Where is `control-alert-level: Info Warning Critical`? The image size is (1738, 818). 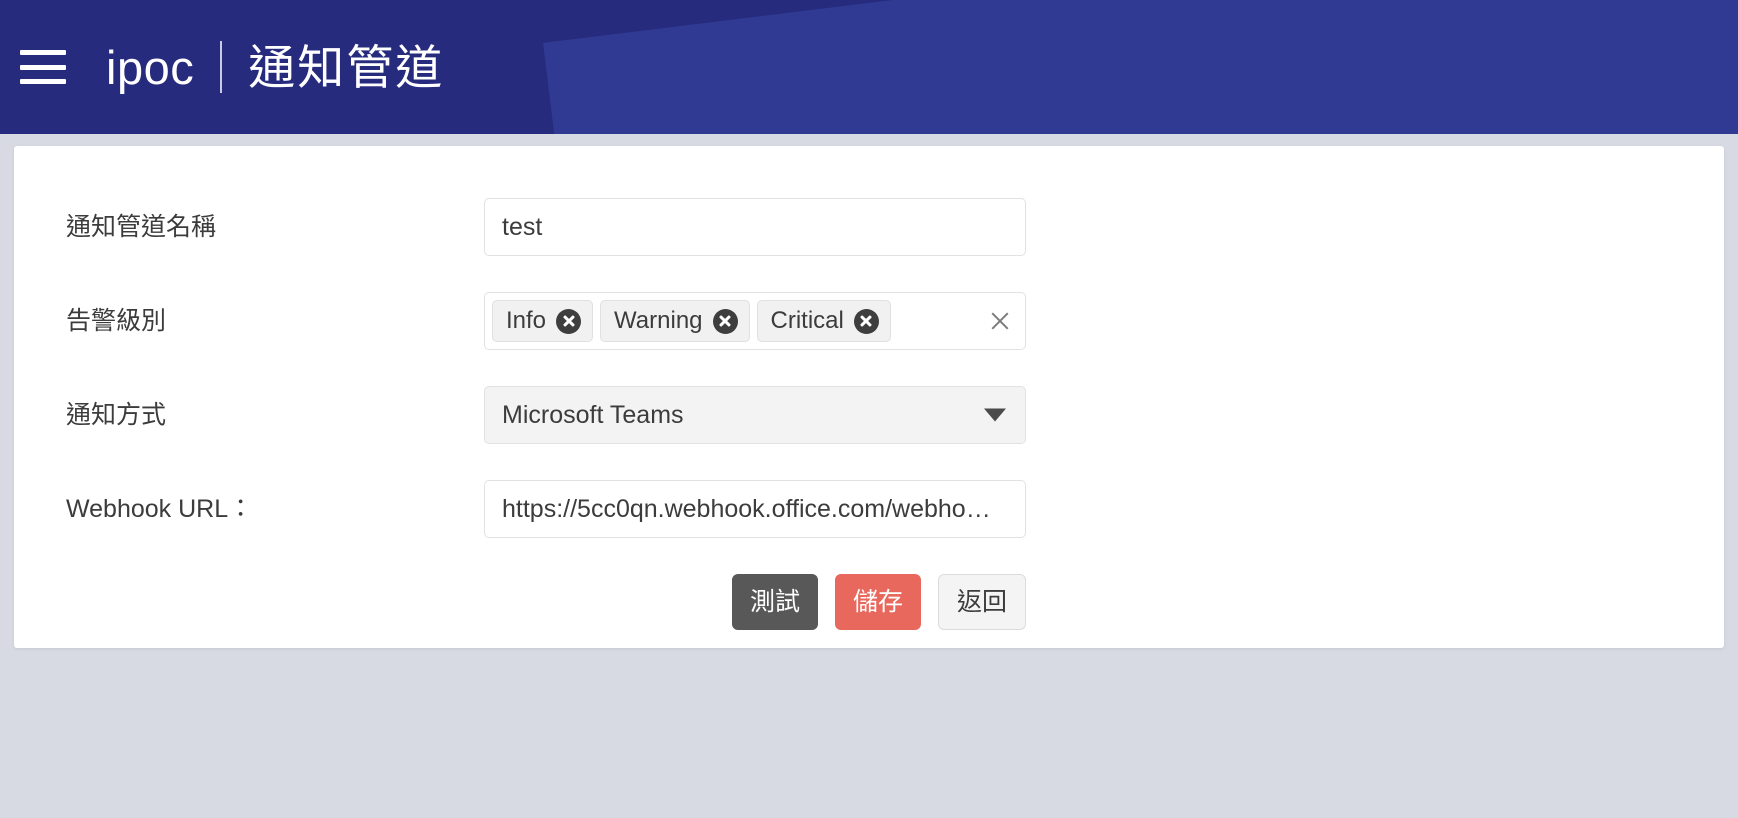 control-alert-level: Info Warning Critical is located at coordinates (755, 321).